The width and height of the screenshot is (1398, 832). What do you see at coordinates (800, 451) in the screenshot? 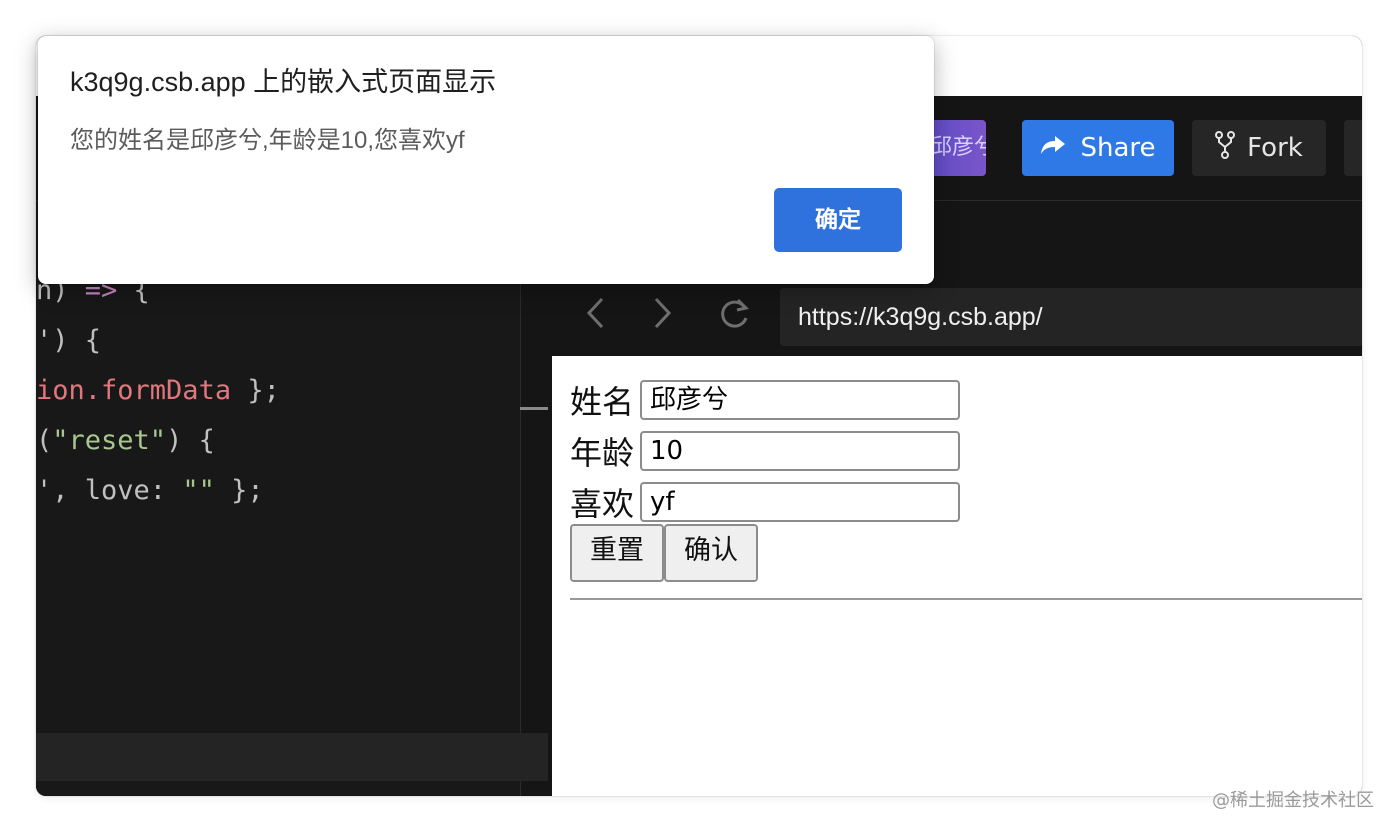
I see `age-input: 10` at bounding box center [800, 451].